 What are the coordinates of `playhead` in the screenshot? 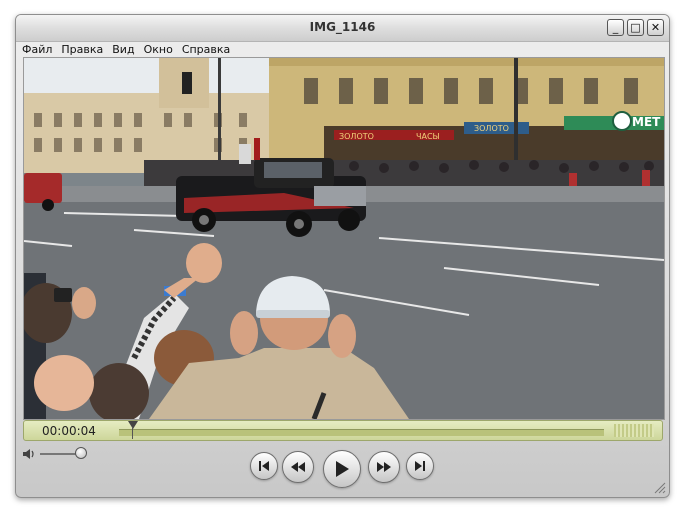 It's located at (133, 425).